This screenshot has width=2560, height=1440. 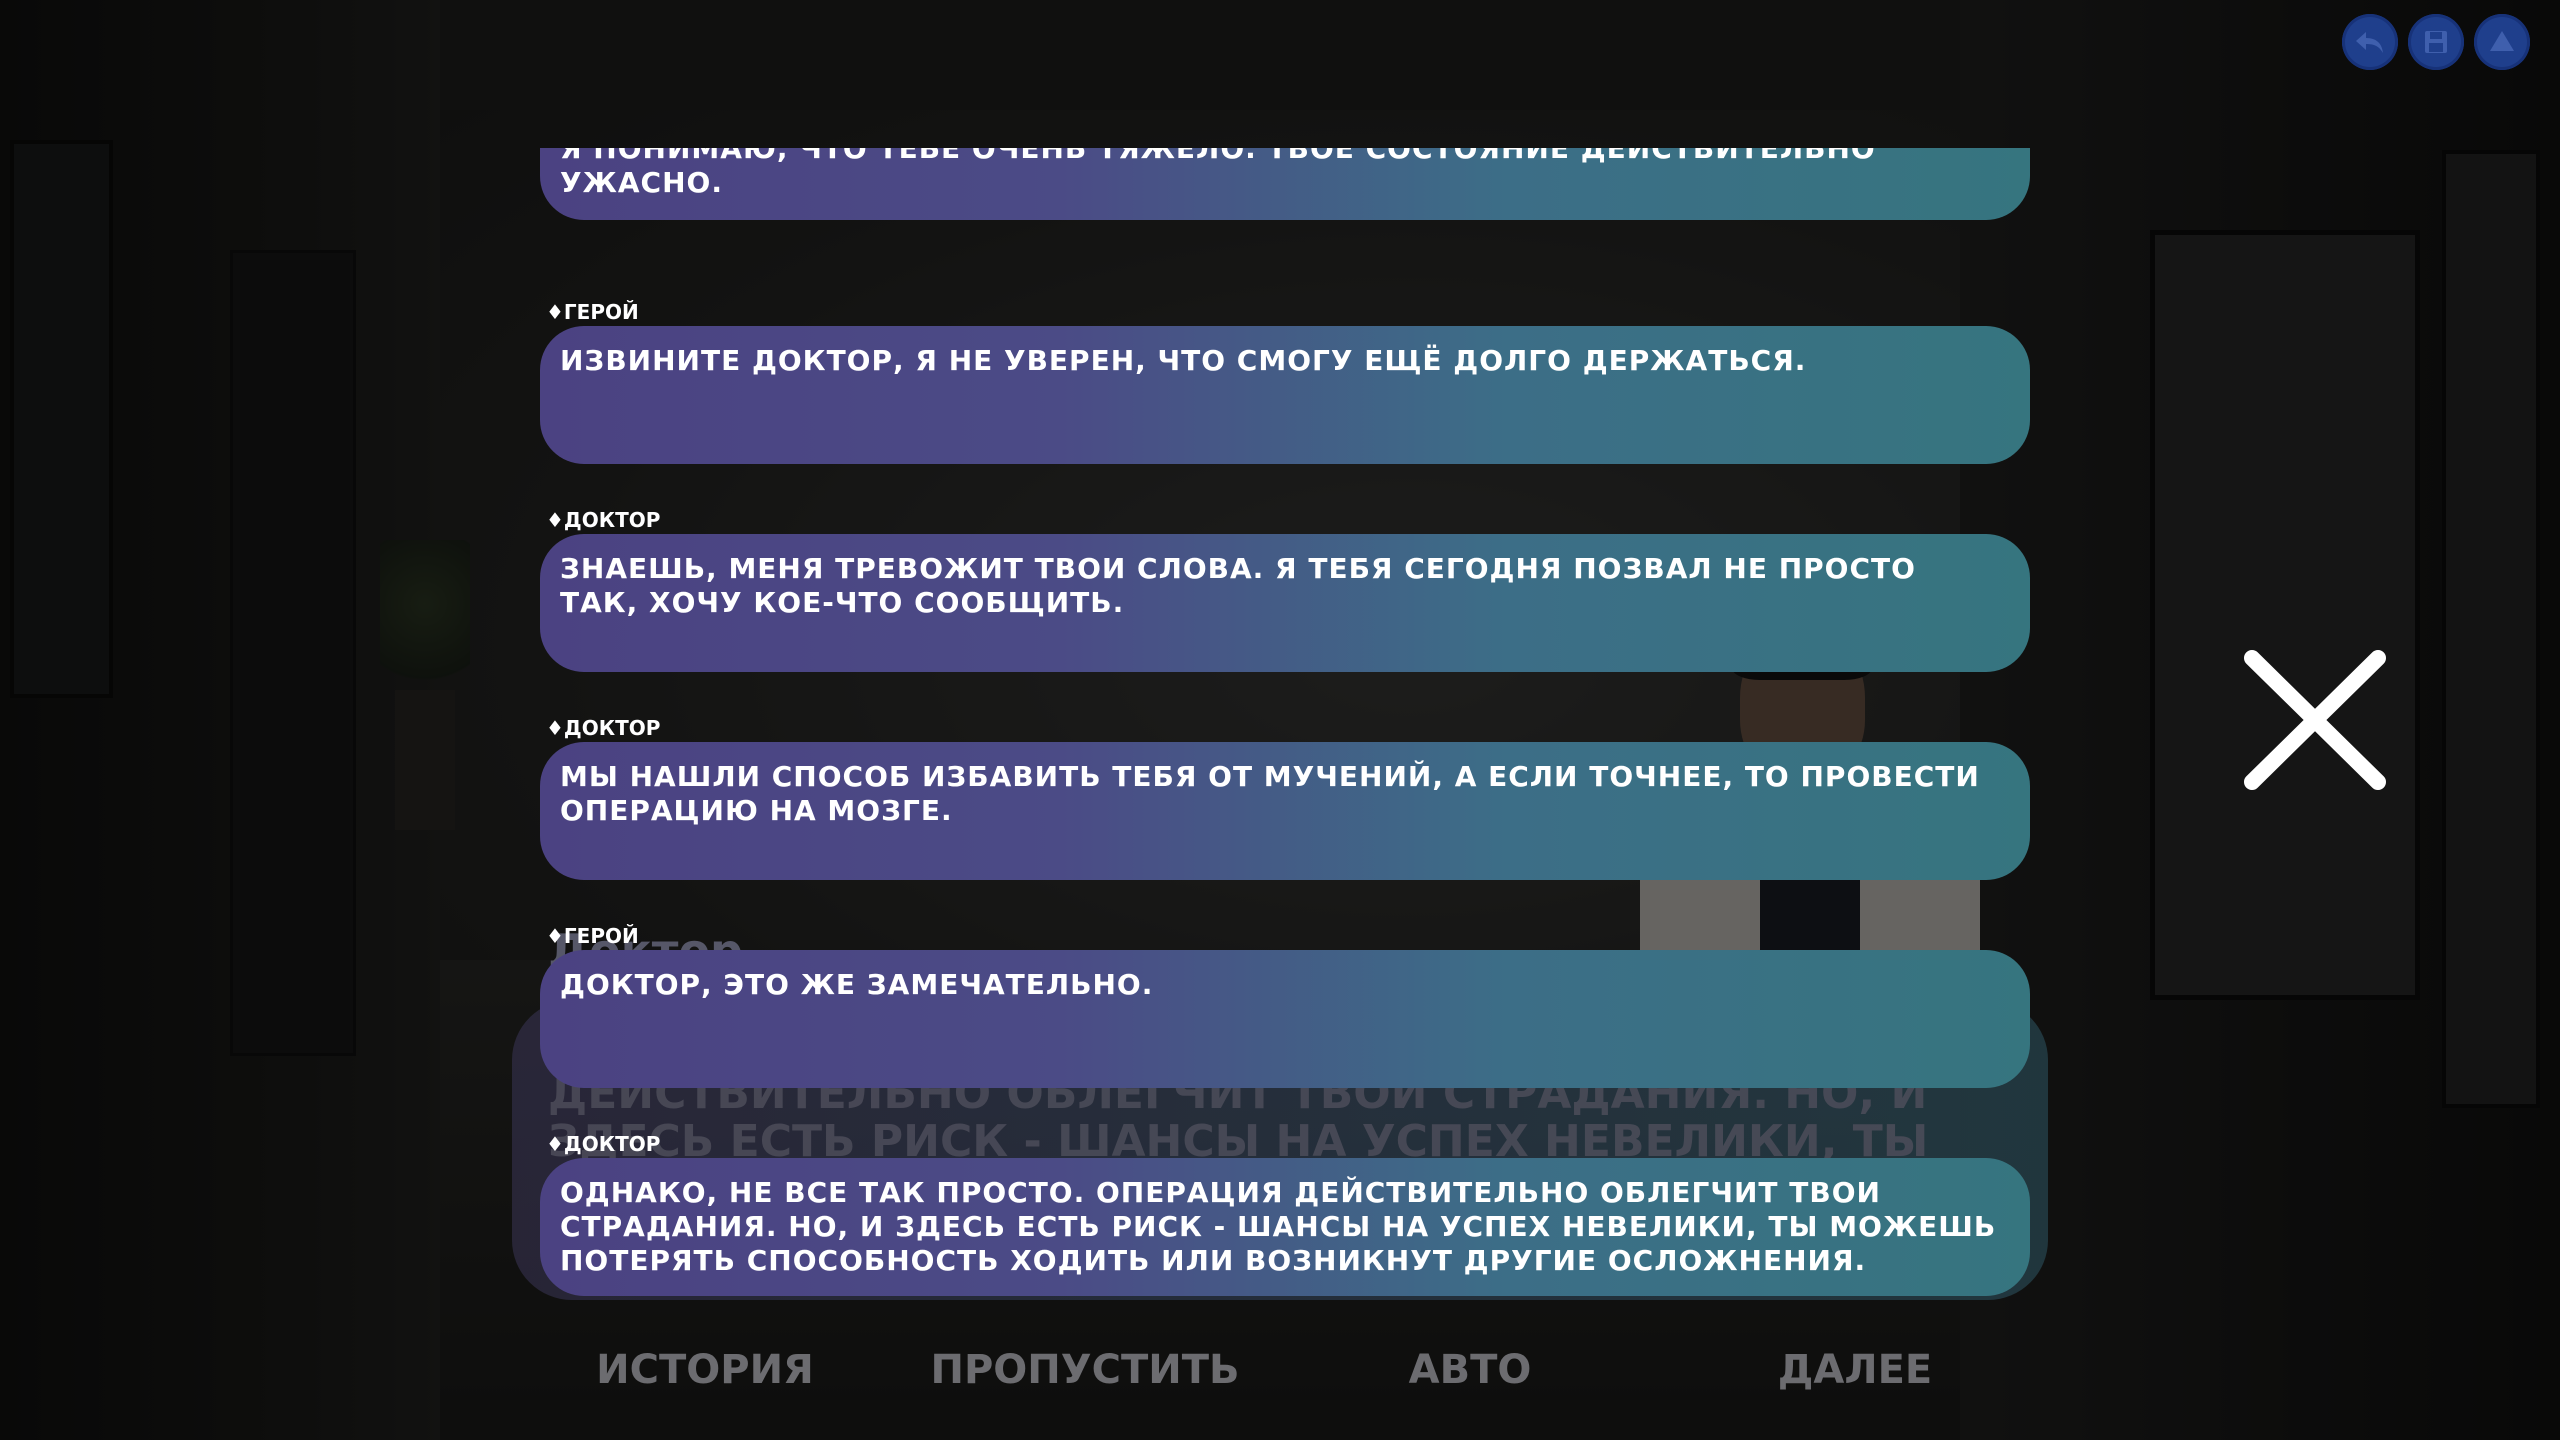 What do you see at coordinates (1855, 1370) in the screenshot?
I see `next-button: ДАЛЕЕ` at bounding box center [1855, 1370].